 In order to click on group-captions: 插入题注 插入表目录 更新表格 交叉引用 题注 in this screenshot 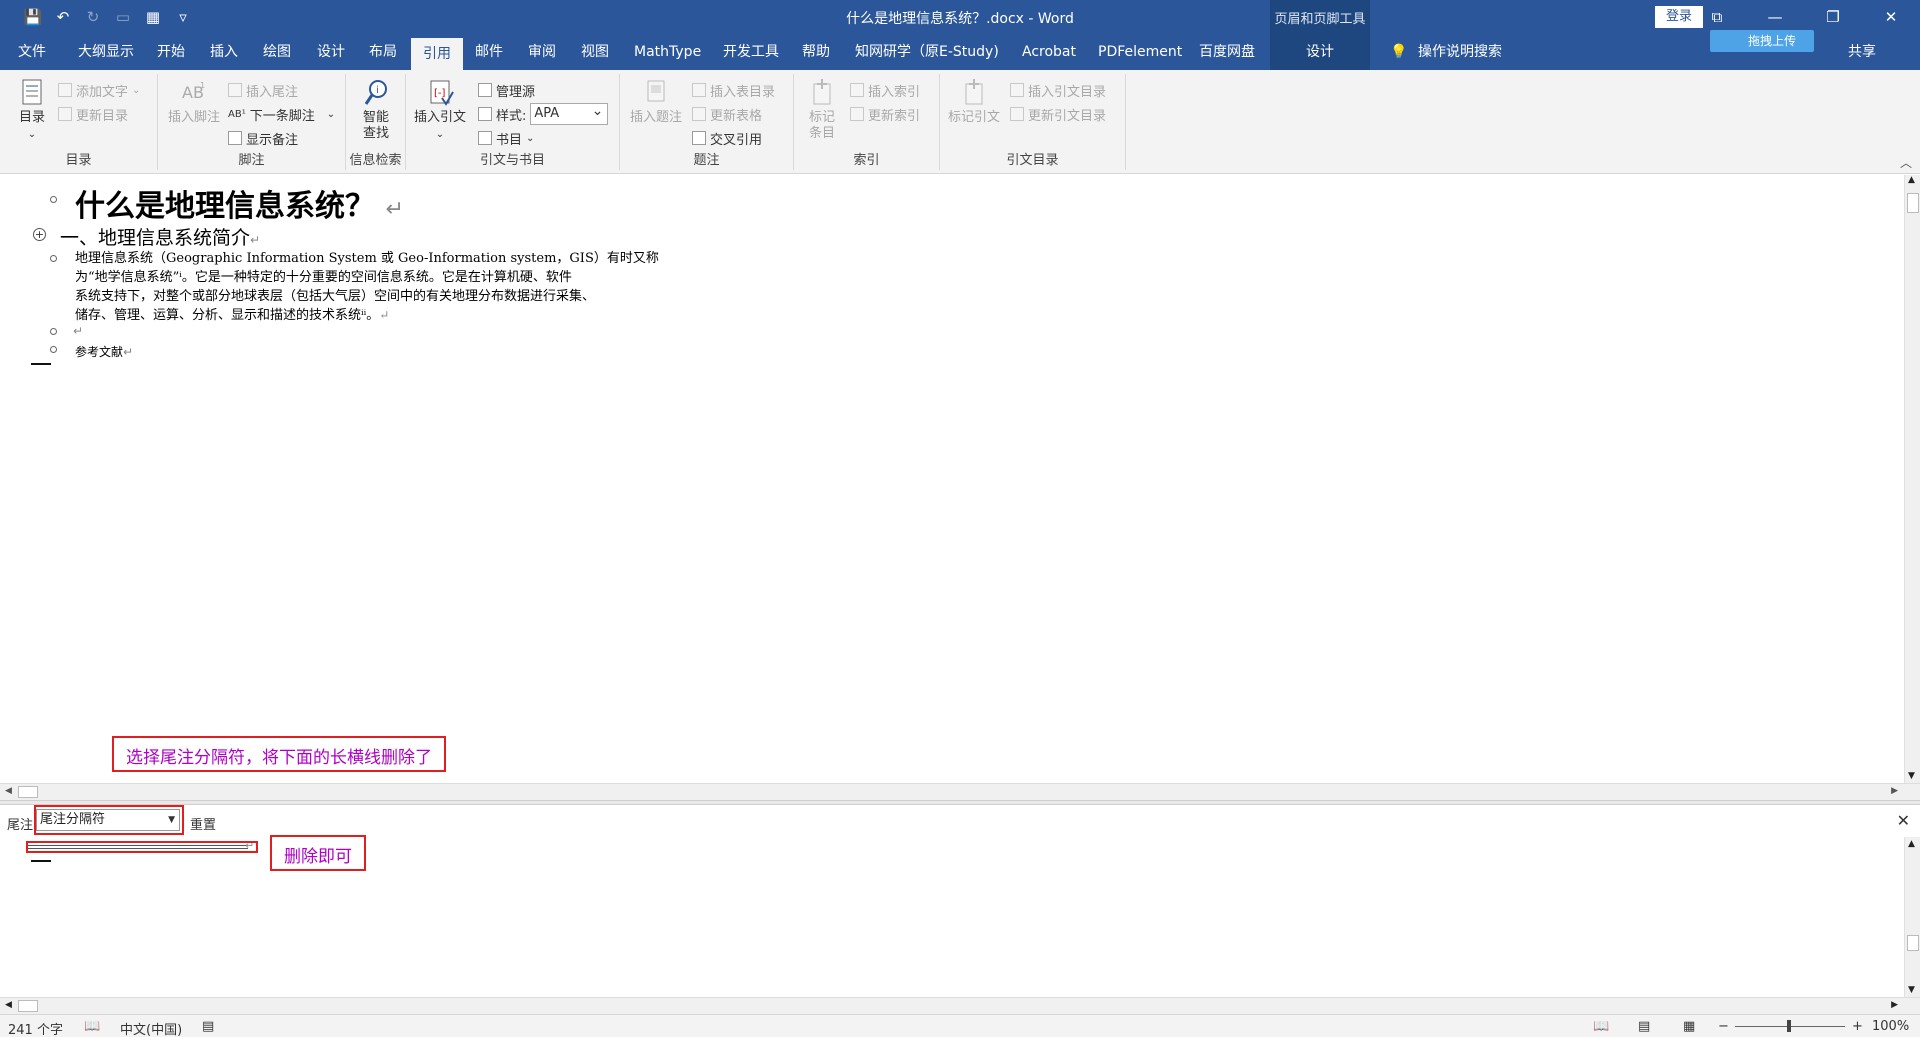, I will do `click(707, 122)`.